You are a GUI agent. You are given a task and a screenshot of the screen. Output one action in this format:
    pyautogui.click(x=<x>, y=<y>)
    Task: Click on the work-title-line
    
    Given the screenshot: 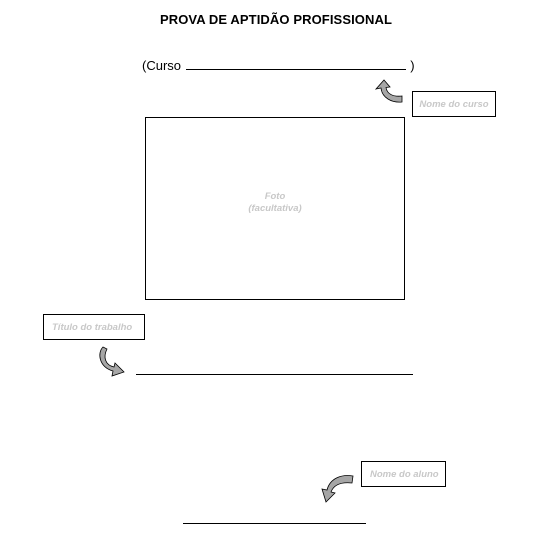 What is the action you would take?
    pyautogui.click(x=274, y=374)
    